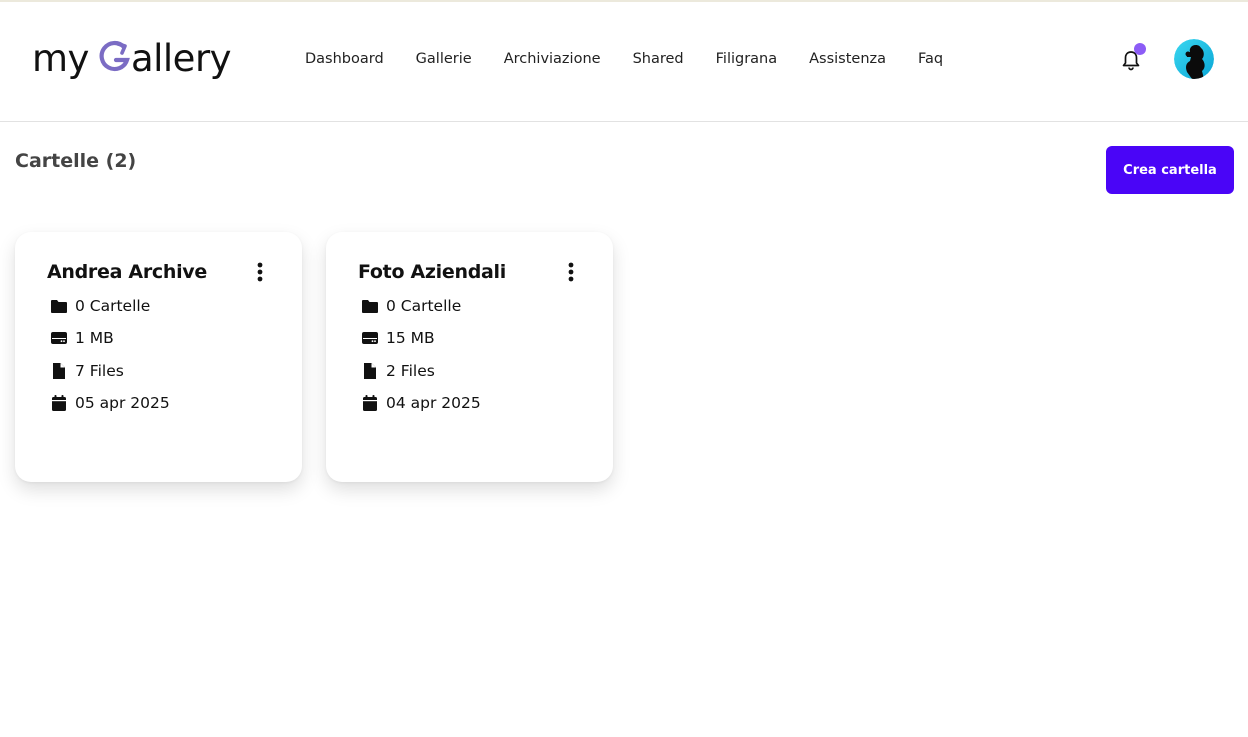 Image resolution: width=1248 pixels, height=737 pixels. Describe the element at coordinates (433, 403) in the screenshot. I see `folder-date: 04 apr 2025` at that location.